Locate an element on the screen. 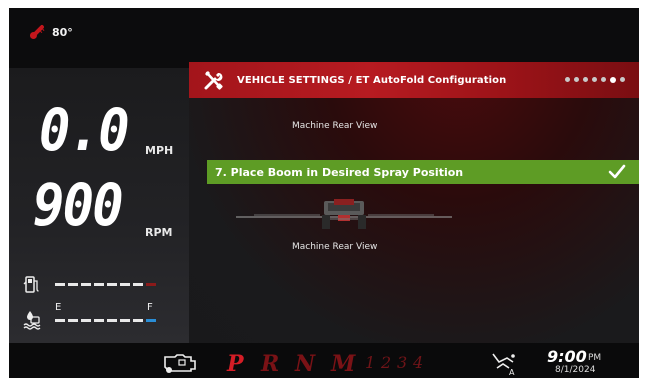 The image size is (645, 385). speed-unit: MPH is located at coordinates (159, 150).